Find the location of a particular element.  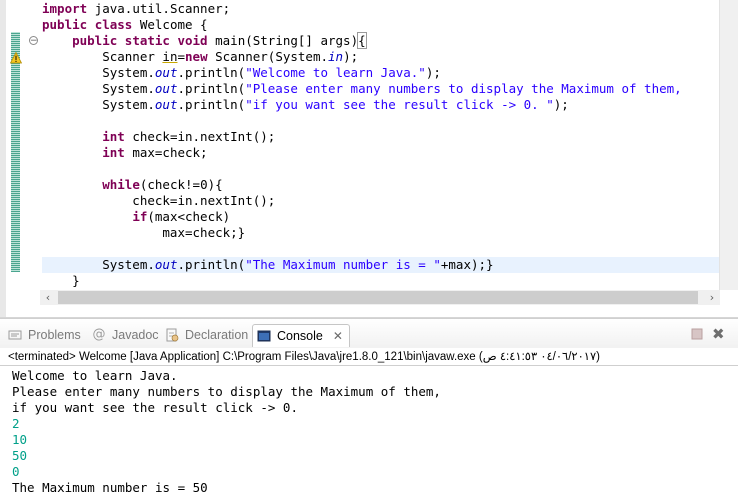

vertical-scrollbar is located at coordinates (728, 145).